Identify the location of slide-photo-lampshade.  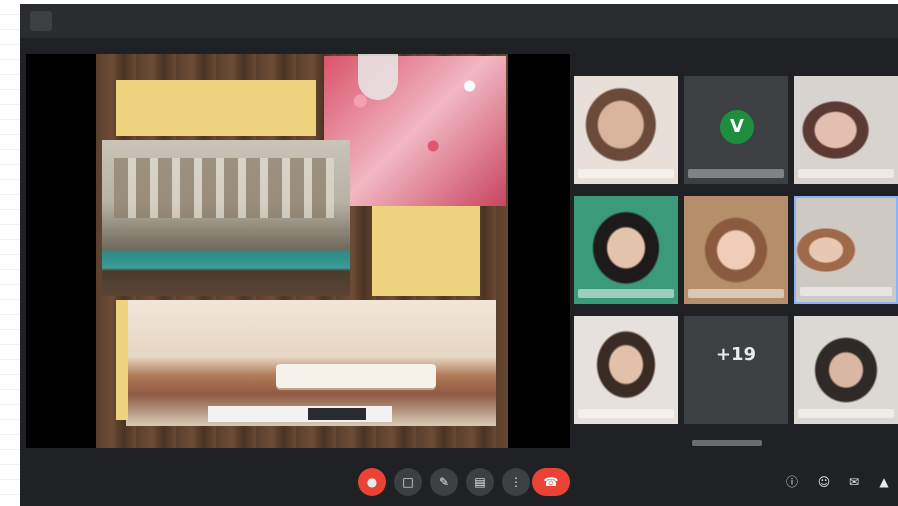
(415, 131).